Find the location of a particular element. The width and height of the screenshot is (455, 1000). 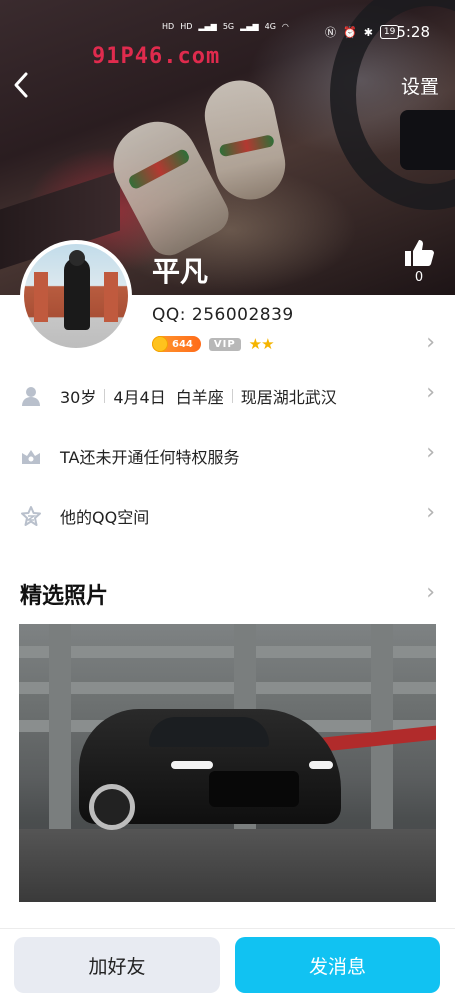

vip-badge: VIP is located at coordinates (224, 344).